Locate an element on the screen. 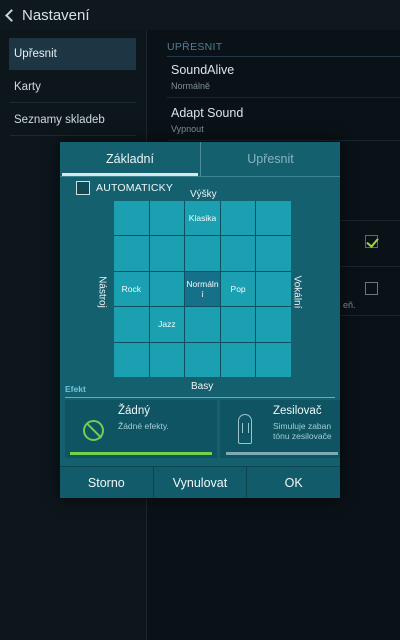 Image resolution: width=400 pixels, height=640 pixels. grid-label: Jazz is located at coordinates (167, 324).